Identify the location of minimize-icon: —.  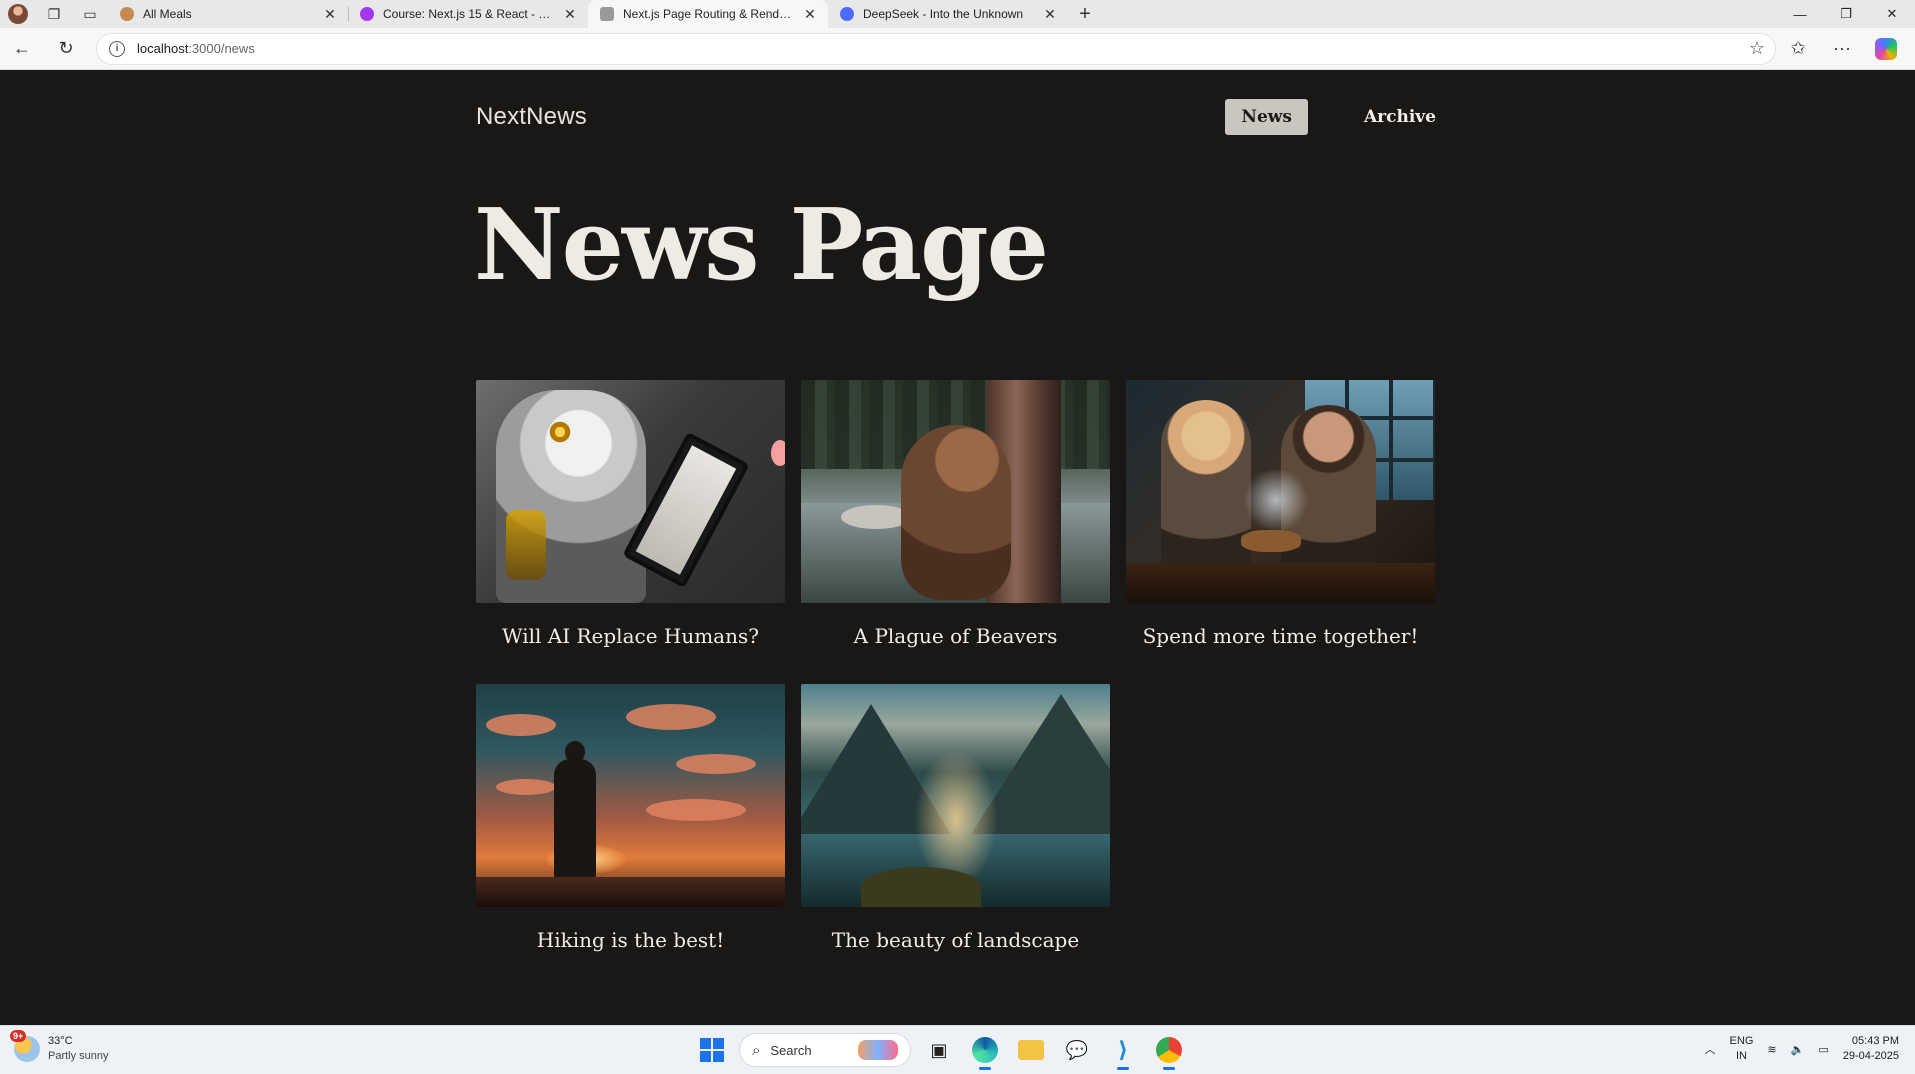
(1800, 14).